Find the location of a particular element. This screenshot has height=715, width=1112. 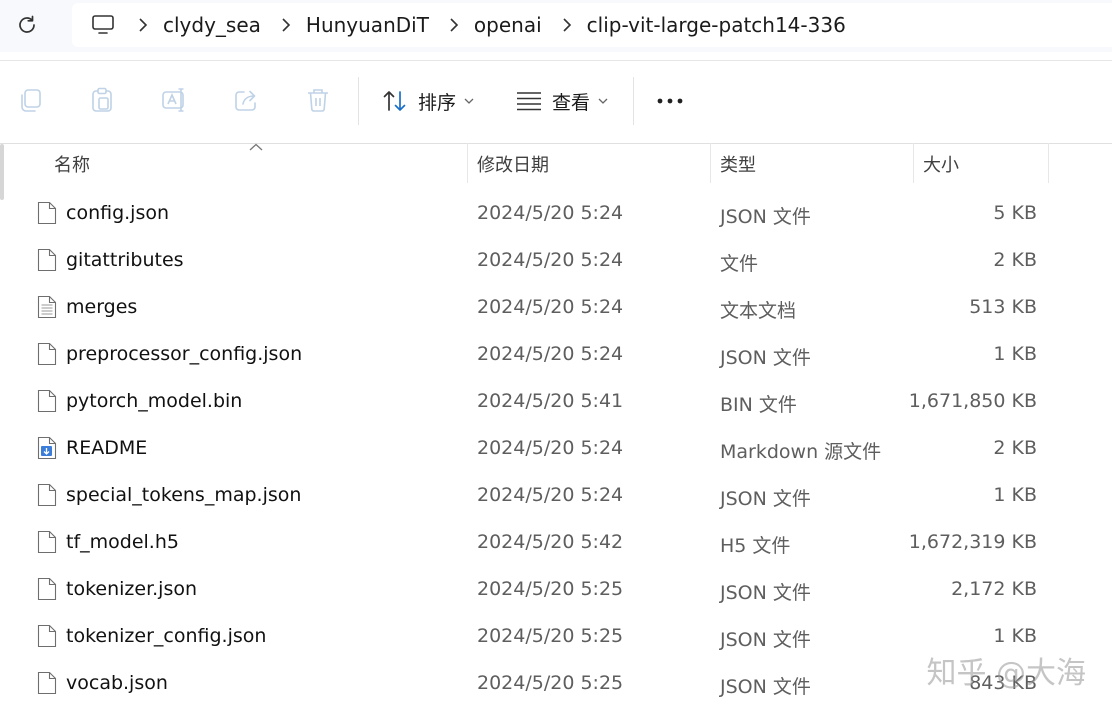

this-pc-button is located at coordinates (103, 25).